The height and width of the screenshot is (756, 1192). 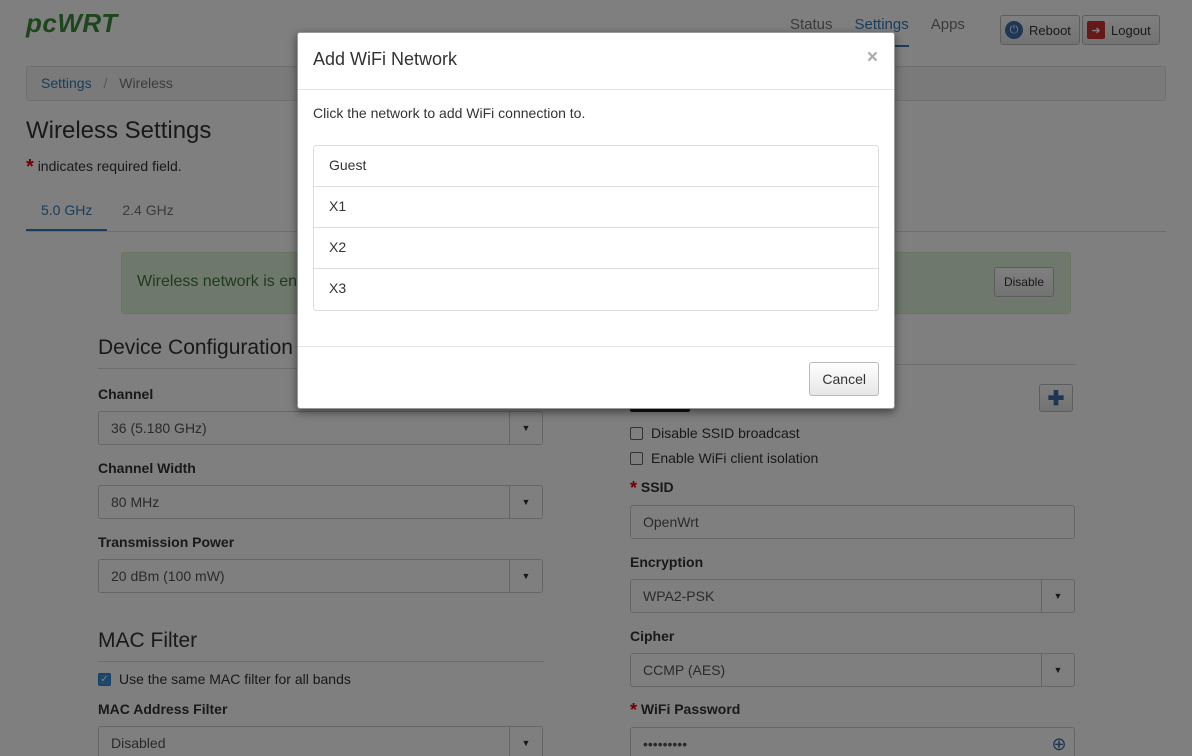 I want to click on close-icon: ×, so click(x=872, y=58).